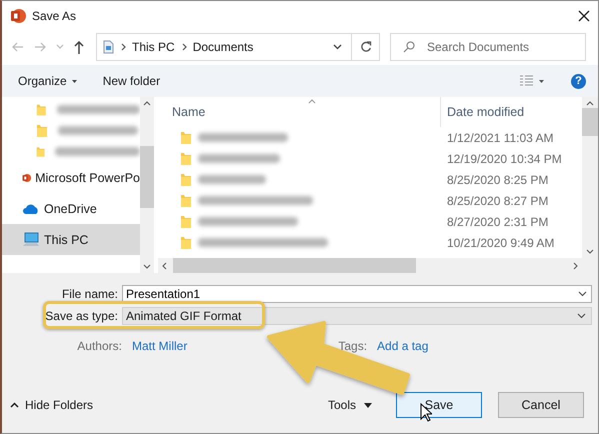  Describe the element at coordinates (482, 112) in the screenshot. I see `column-header: Date modified` at that location.